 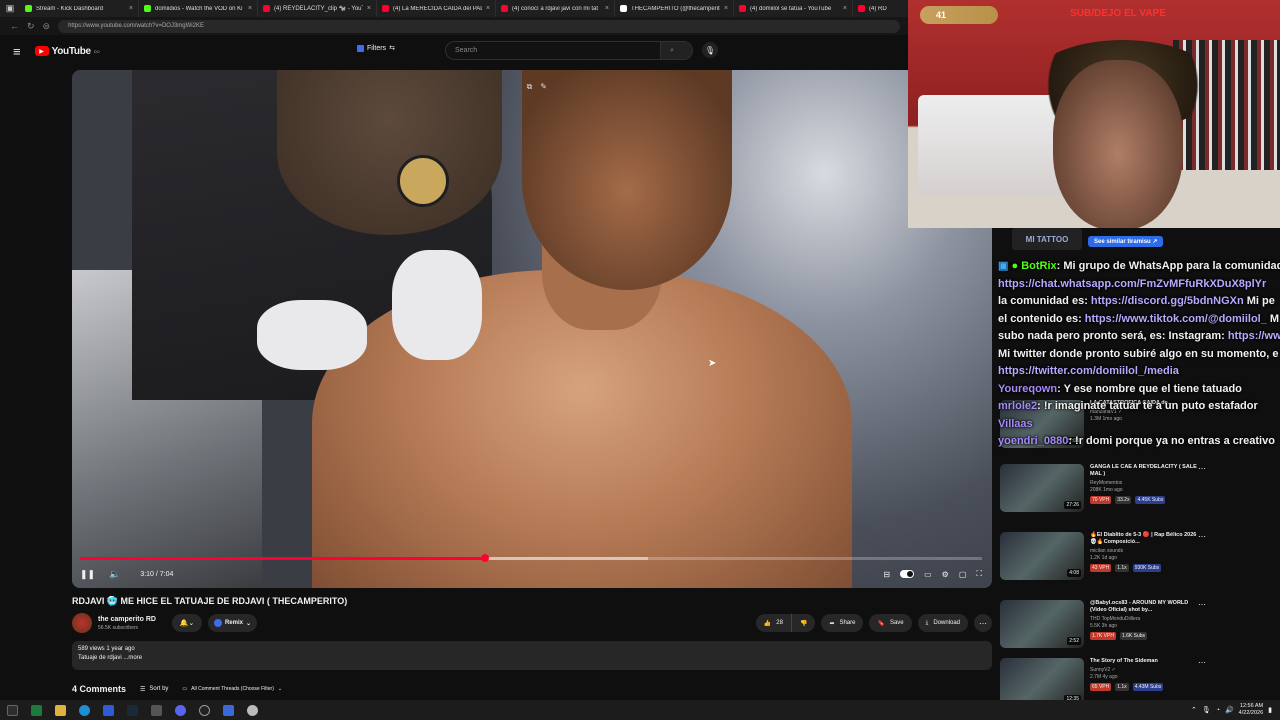 What do you see at coordinates (928, 574) in the screenshot?
I see `captions-icon: ▭` at bounding box center [928, 574].